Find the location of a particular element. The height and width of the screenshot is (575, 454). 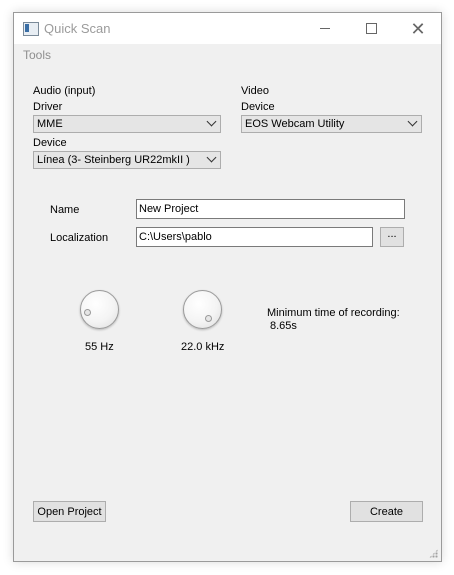

audio-device-value: Línea (3- Steinberg UR22mkII ) is located at coordinates (113, 160).